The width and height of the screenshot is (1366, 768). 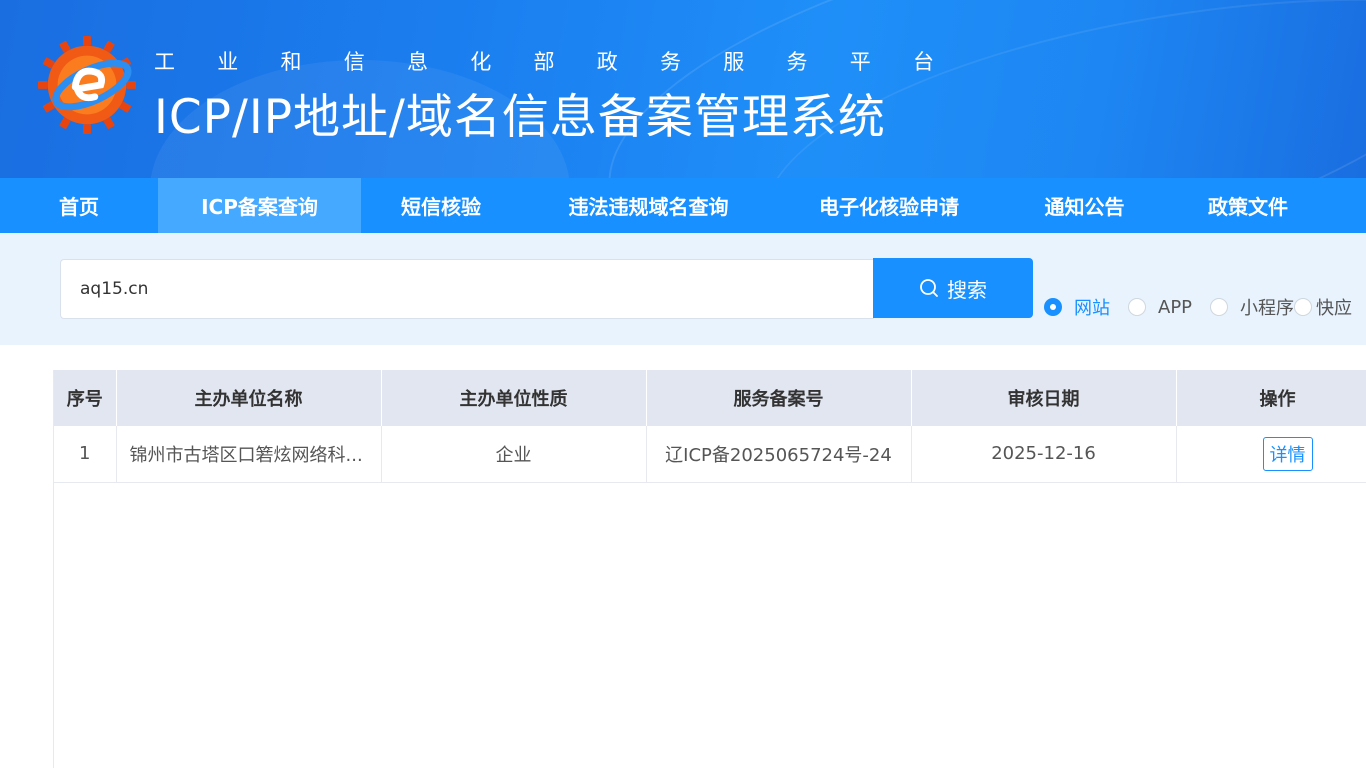 What do you see at coordinates (79, 205) in the screenshot?
I see `nav-item-home: 首页` at bounding box center [79, 205].